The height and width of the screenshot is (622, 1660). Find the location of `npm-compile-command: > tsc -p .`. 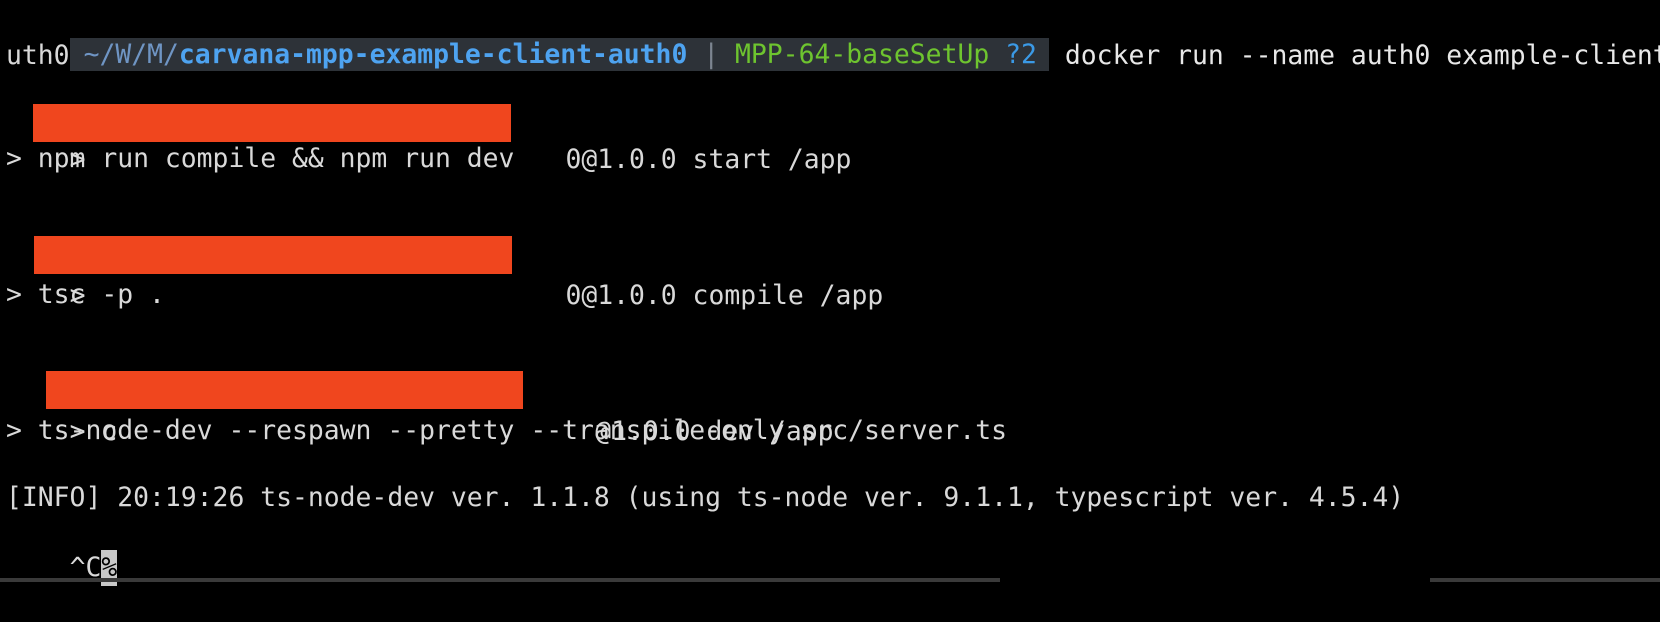

npm-compile-command: > tsc -p . is located at coordinates (85, 294).